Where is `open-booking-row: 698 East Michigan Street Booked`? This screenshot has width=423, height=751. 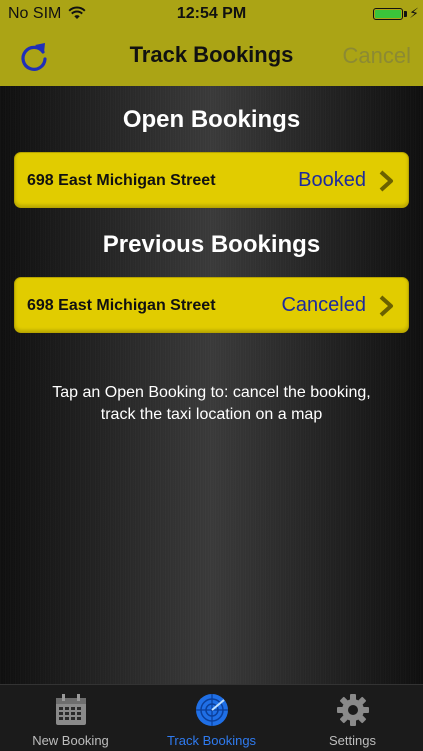
open-booking-row: 698 East Michigan Street Booked is located at coordinates (211, 180).